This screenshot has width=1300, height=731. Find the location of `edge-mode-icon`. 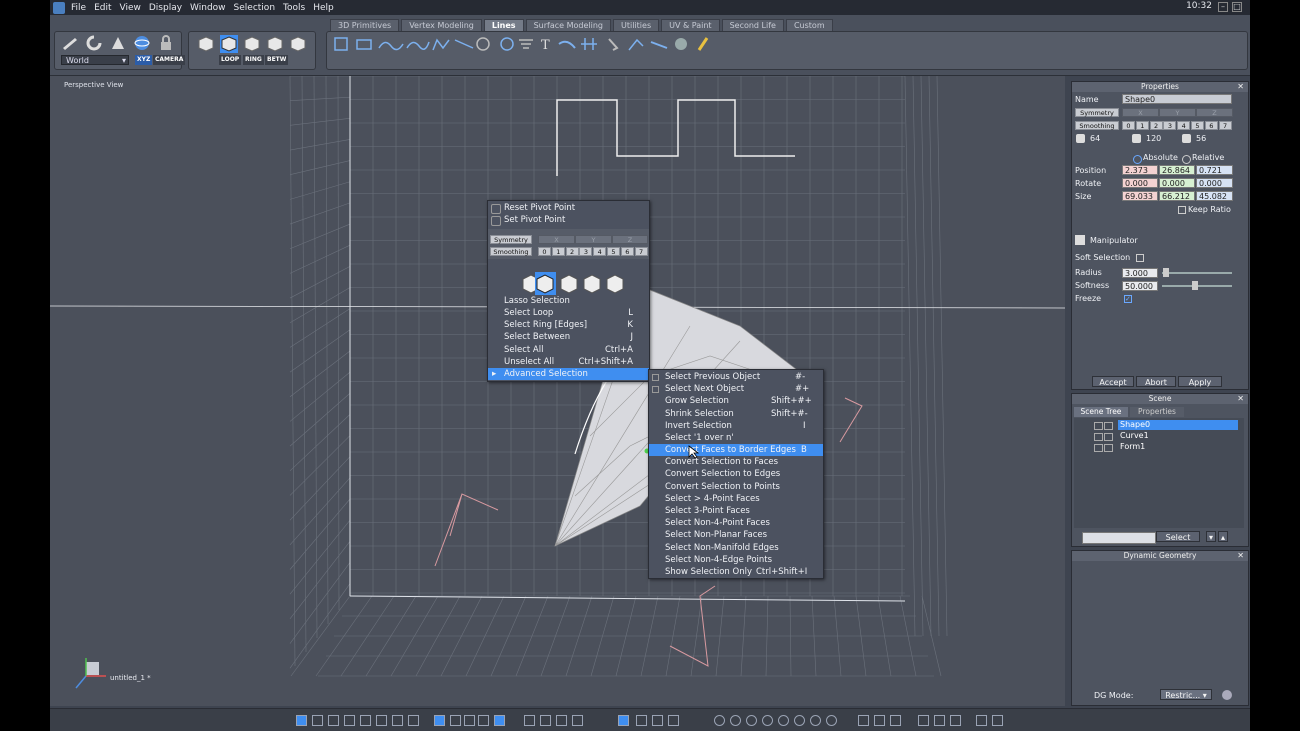

edge-mode-icon is located at coordinates (252, 44).